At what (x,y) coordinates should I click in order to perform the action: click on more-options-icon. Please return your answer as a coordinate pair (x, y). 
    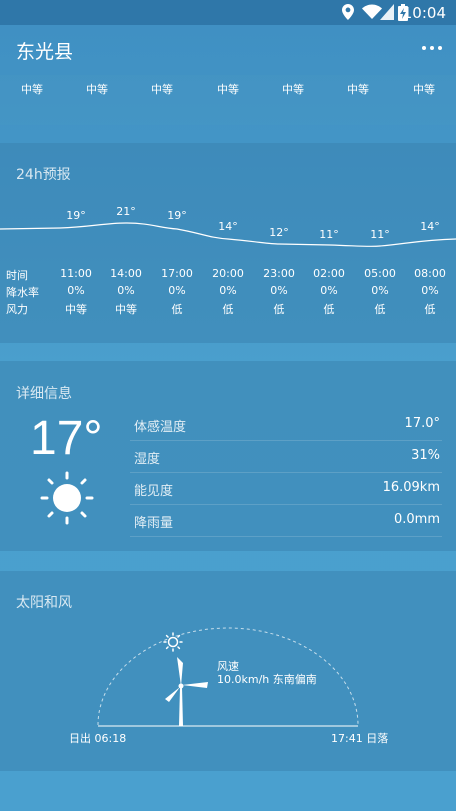
    Looking at the image, I should click on (432, 48).